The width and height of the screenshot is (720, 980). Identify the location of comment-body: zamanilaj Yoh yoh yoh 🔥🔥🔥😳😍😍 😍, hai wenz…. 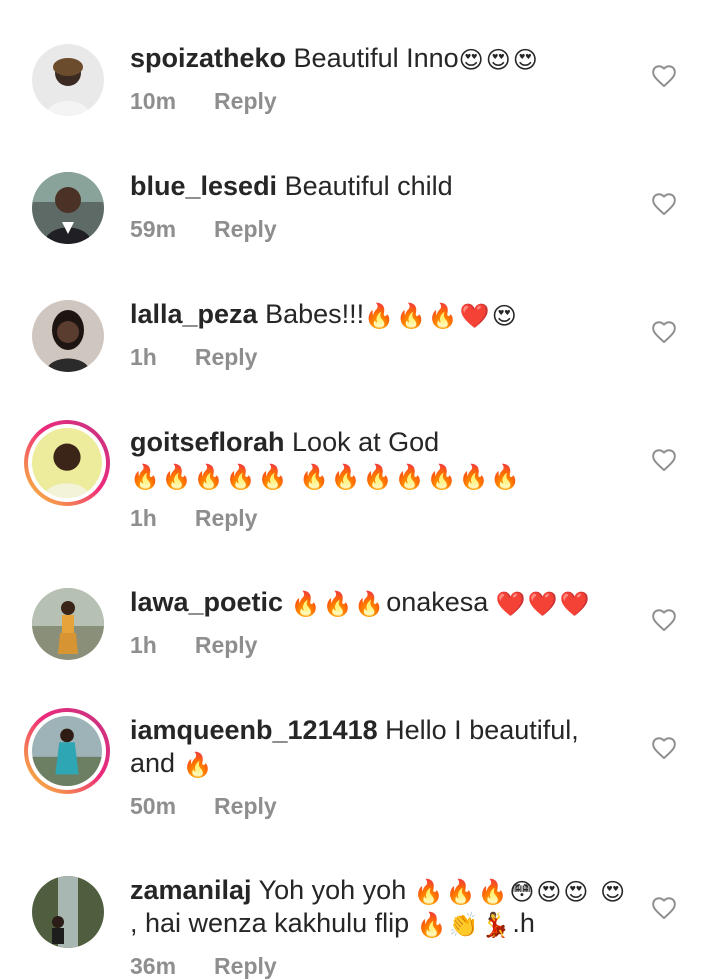
(380, 907).